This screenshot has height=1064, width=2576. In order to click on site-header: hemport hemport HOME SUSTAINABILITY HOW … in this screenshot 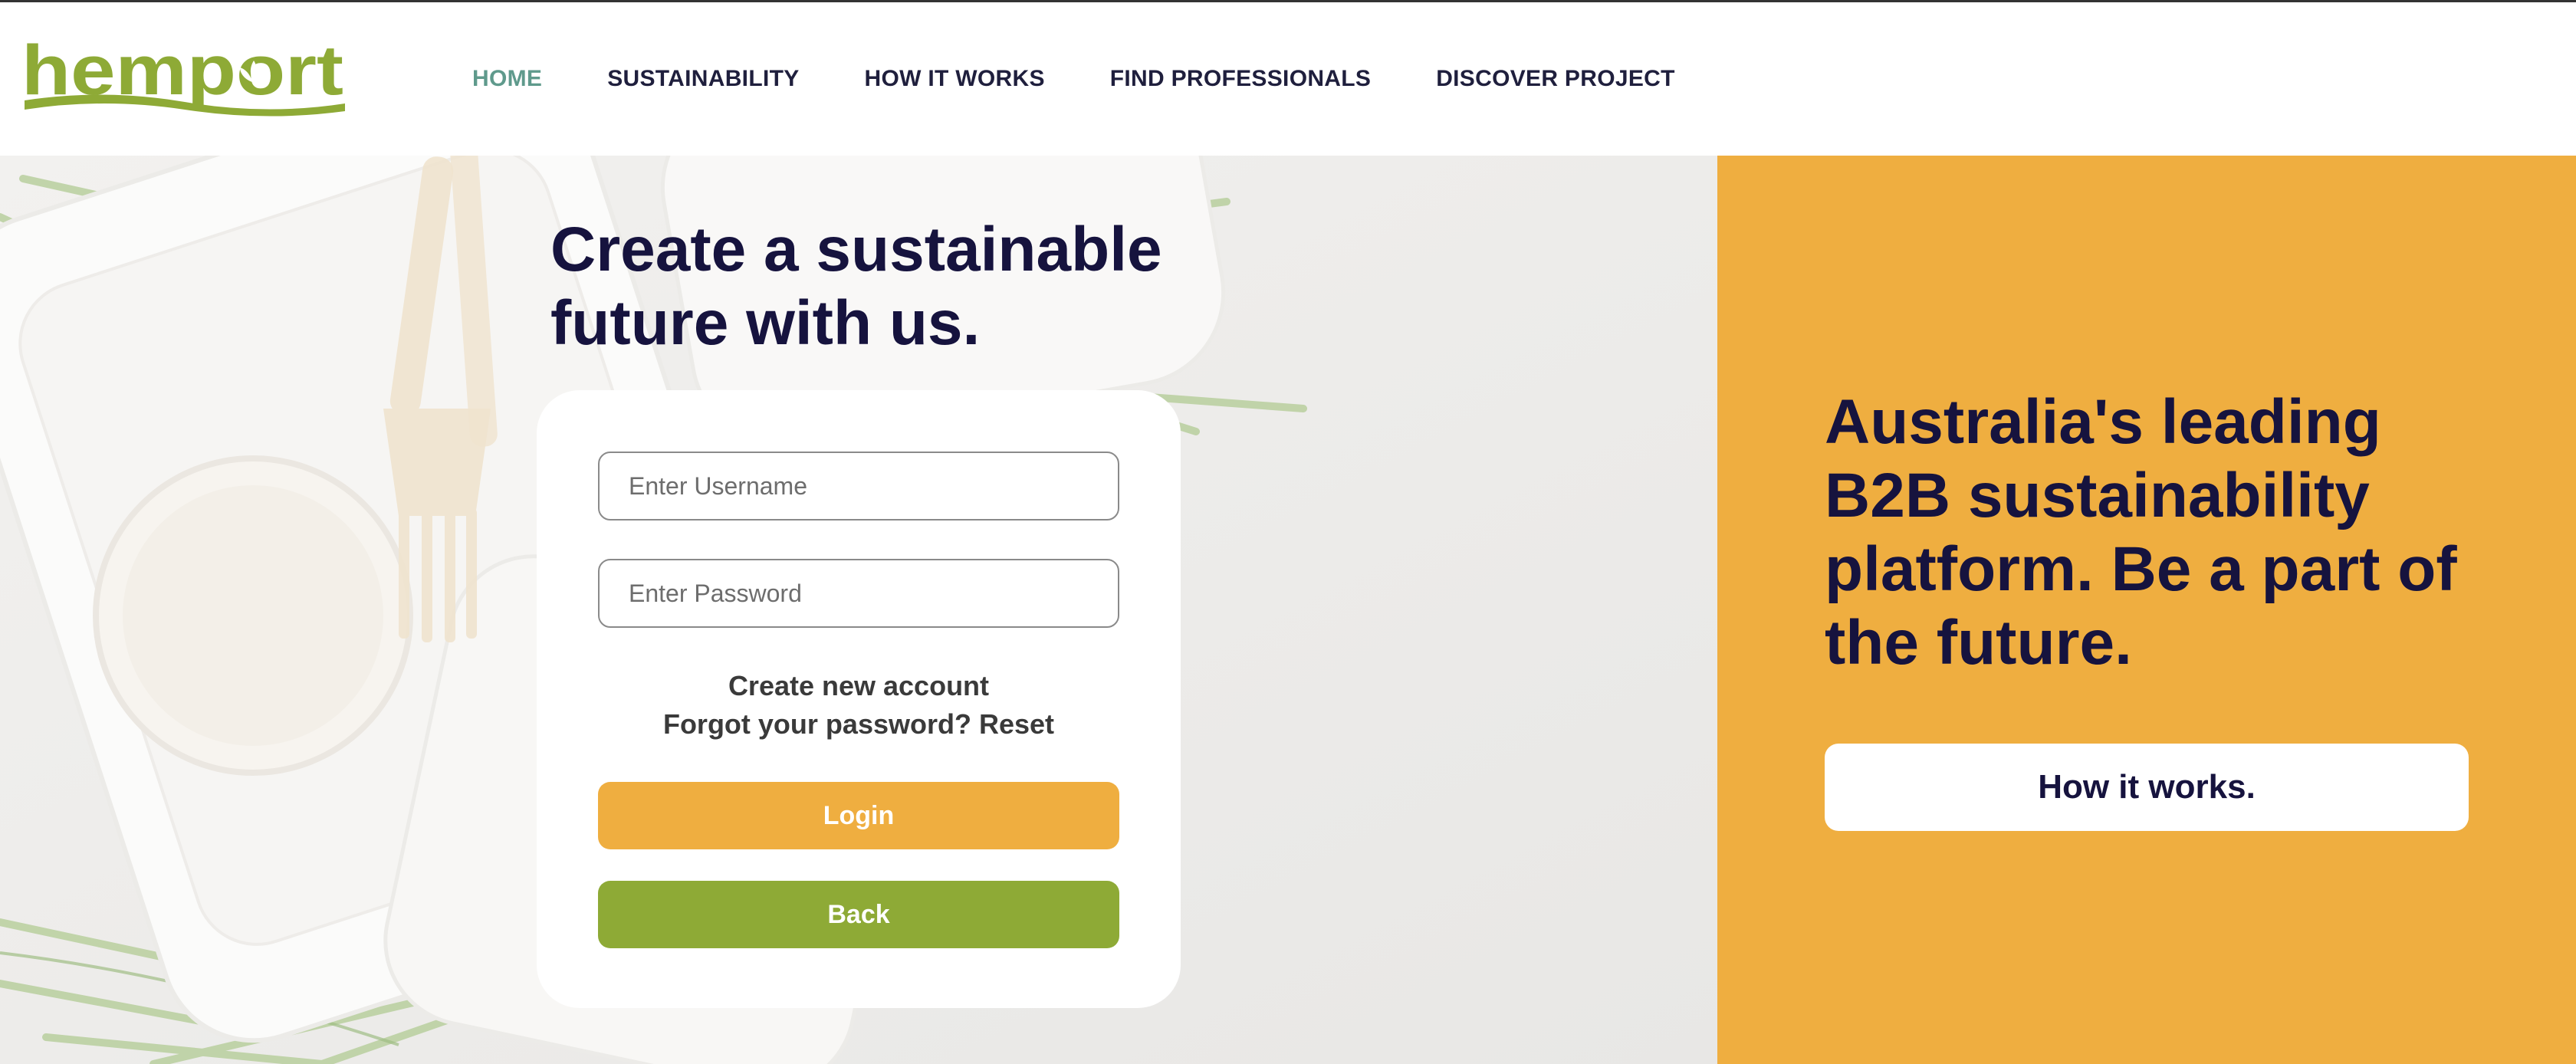, I will do `click(1288, 79)`.